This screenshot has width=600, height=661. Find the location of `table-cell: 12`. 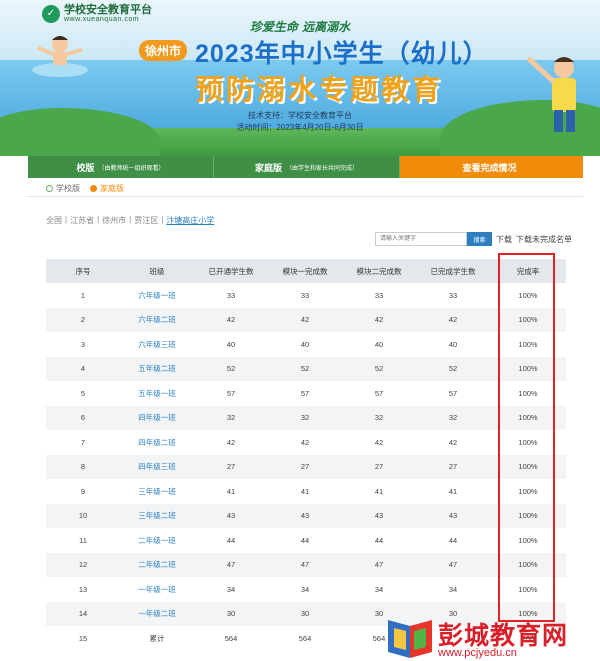

table-cell: 12 is located at coordinates (83, 565).